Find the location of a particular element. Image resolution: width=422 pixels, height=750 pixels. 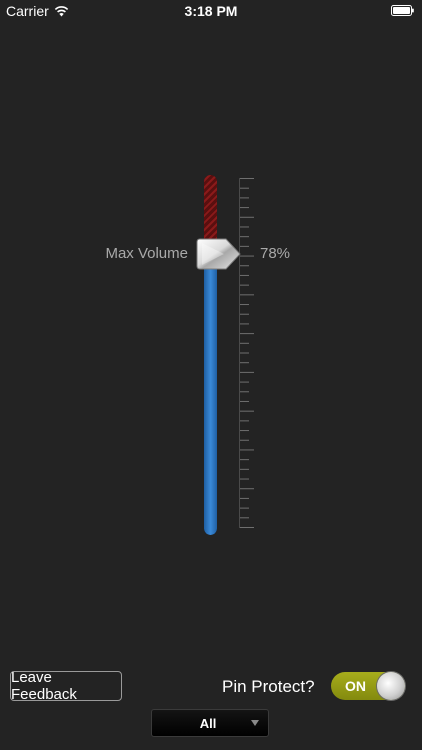

battery-icon is located at coordinates (402, 10).